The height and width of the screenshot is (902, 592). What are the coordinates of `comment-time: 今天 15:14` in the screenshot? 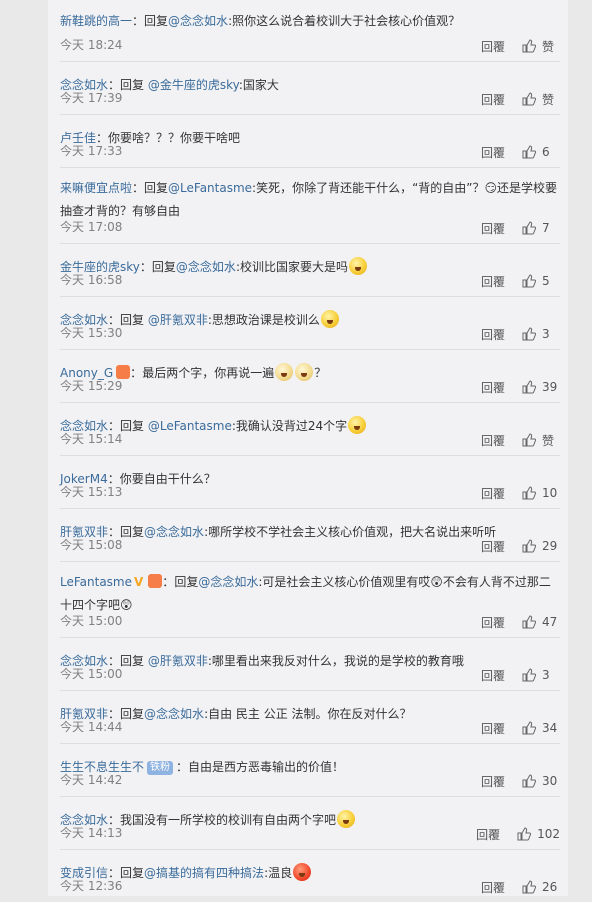 It's located at (91, 439).